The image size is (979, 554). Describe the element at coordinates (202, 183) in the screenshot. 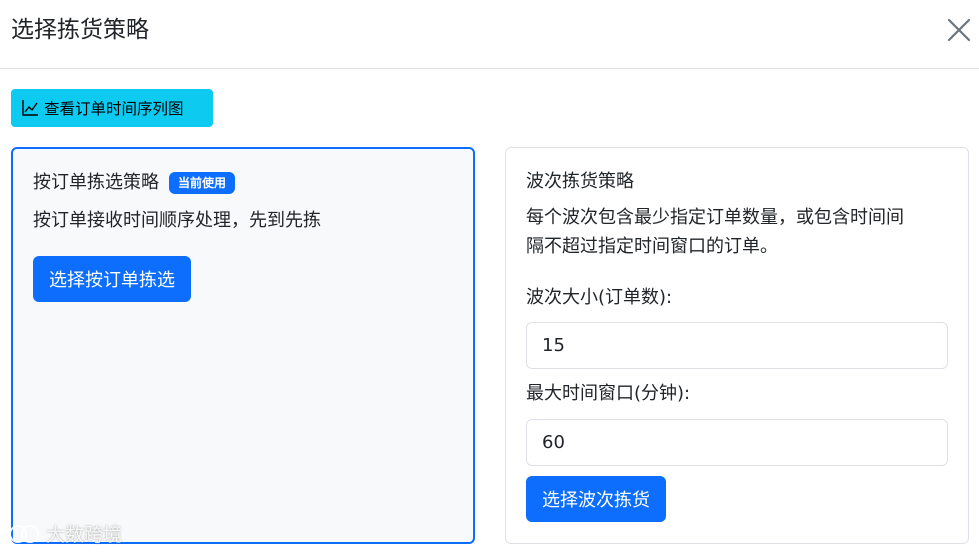

I see `current-in-use-badge: 当前使用` at that location.